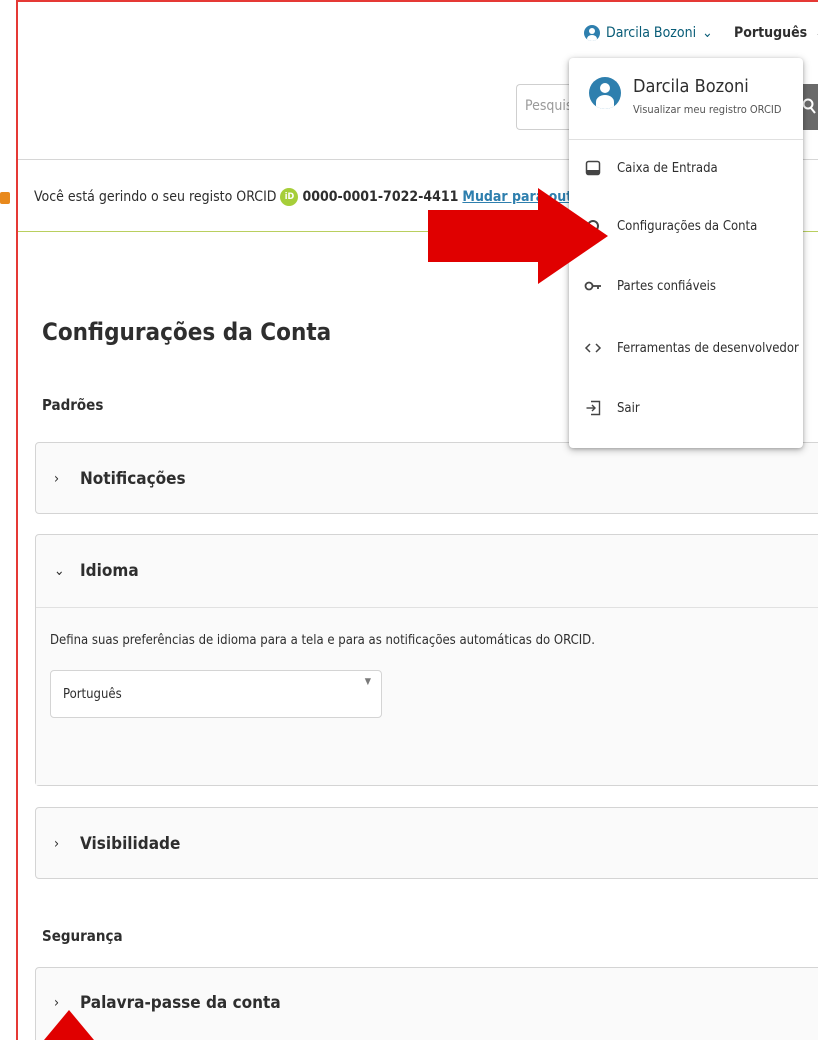 This screenshot has height=1040, width=818. Describe the element at coordinates (593, 348) in the screenshot. I see `code-icon` at that location.